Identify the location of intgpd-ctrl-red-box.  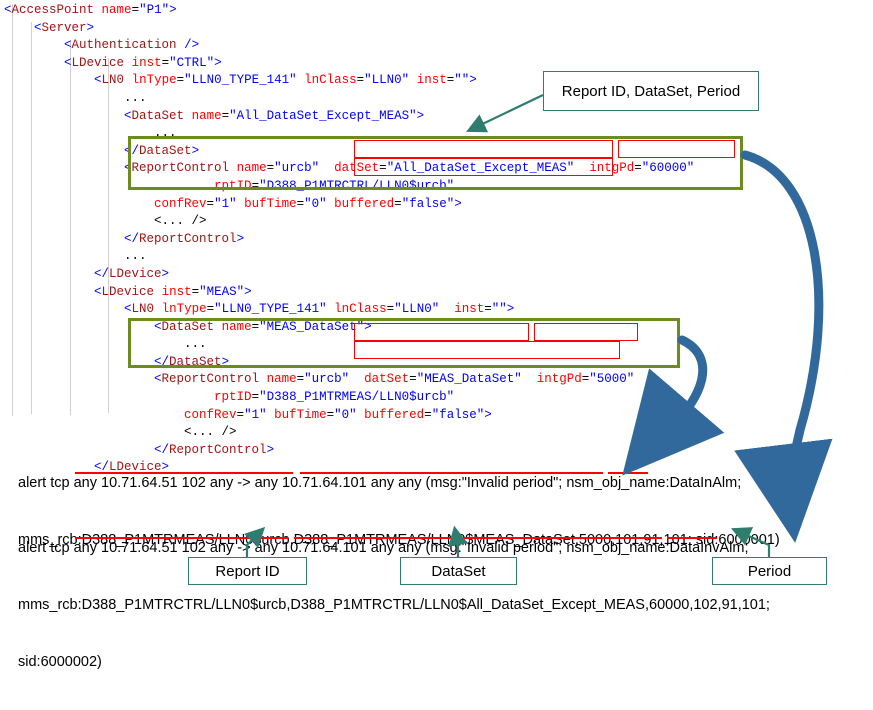
(676, 149).